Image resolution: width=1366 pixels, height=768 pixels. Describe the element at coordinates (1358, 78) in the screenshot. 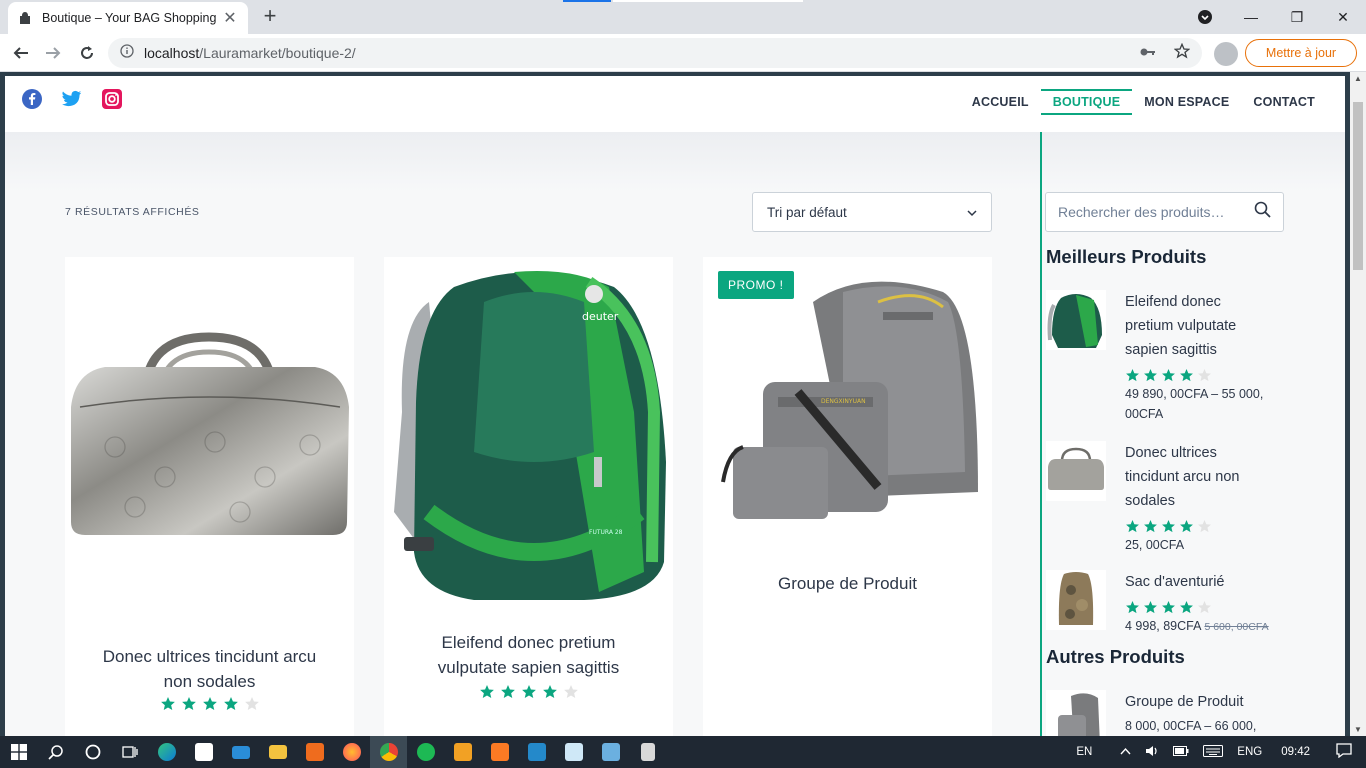

I see `scroll-up-icon: ▲` at that location.